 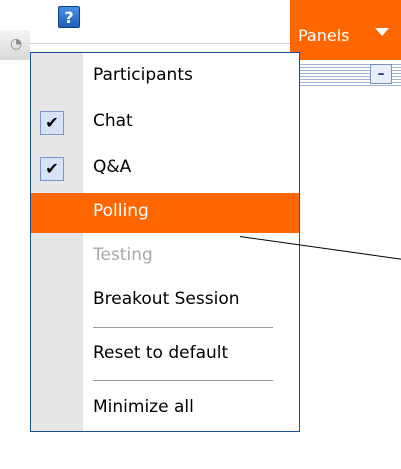 What do you see at coordinates (143, 407) in the screenshot?
I see `menu-item-label: Minimize all` at bounding box center [143, 407].